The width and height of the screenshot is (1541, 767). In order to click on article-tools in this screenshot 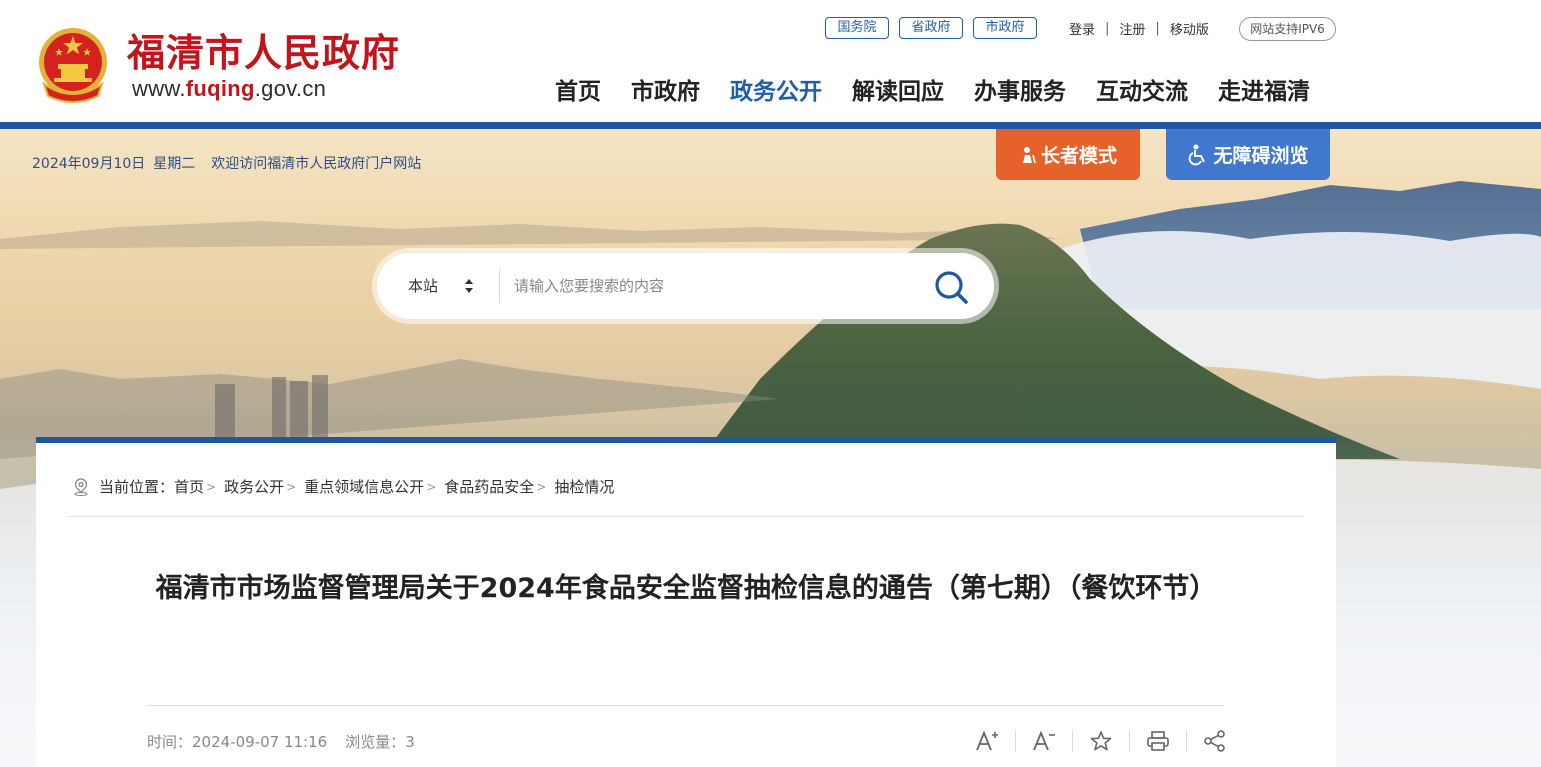, I will do `click(1101, 741)`.